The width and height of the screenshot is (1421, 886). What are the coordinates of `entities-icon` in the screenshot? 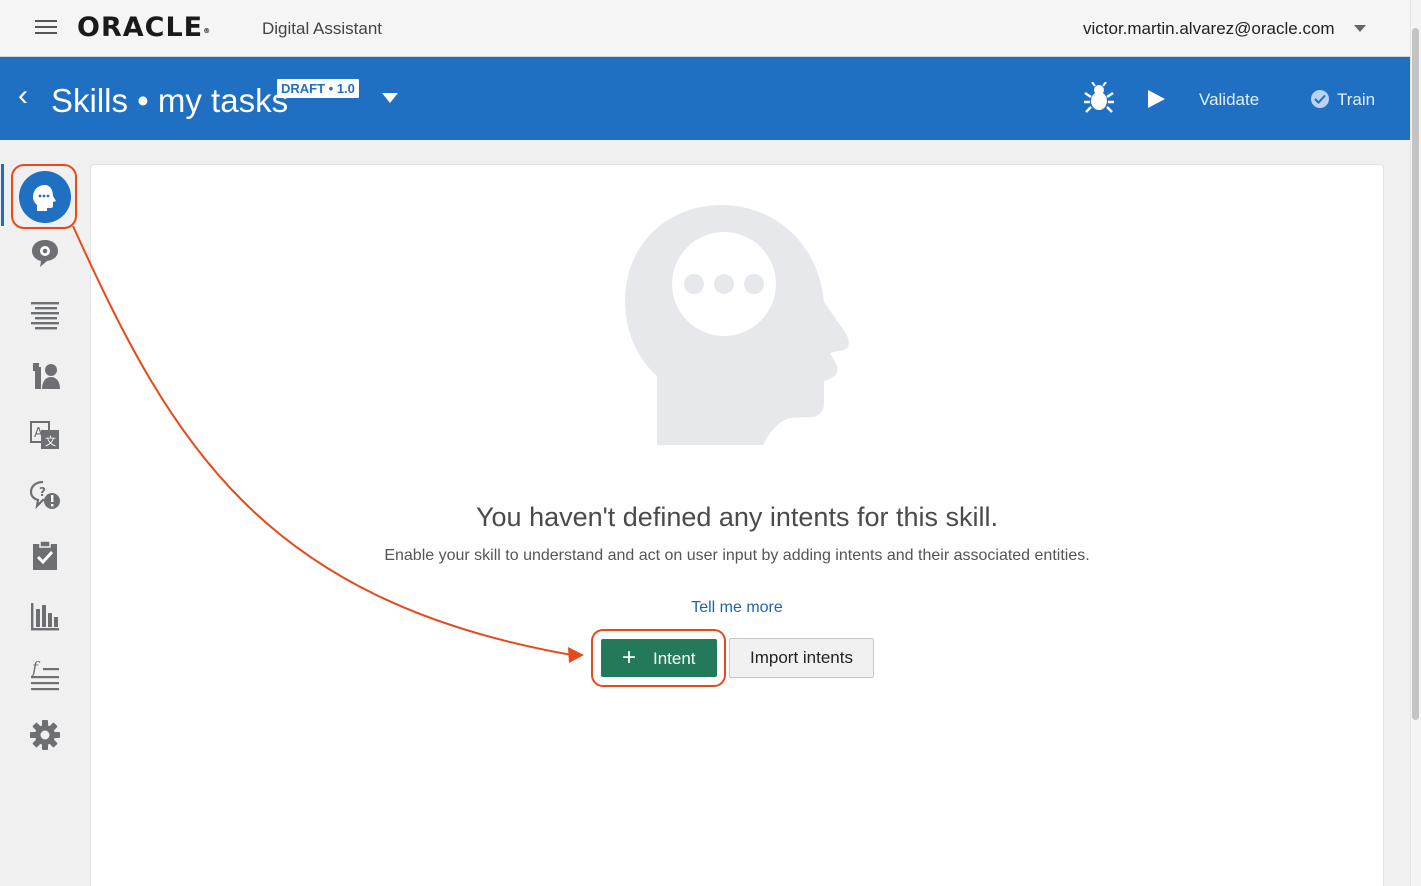 It's located at (45, 253).